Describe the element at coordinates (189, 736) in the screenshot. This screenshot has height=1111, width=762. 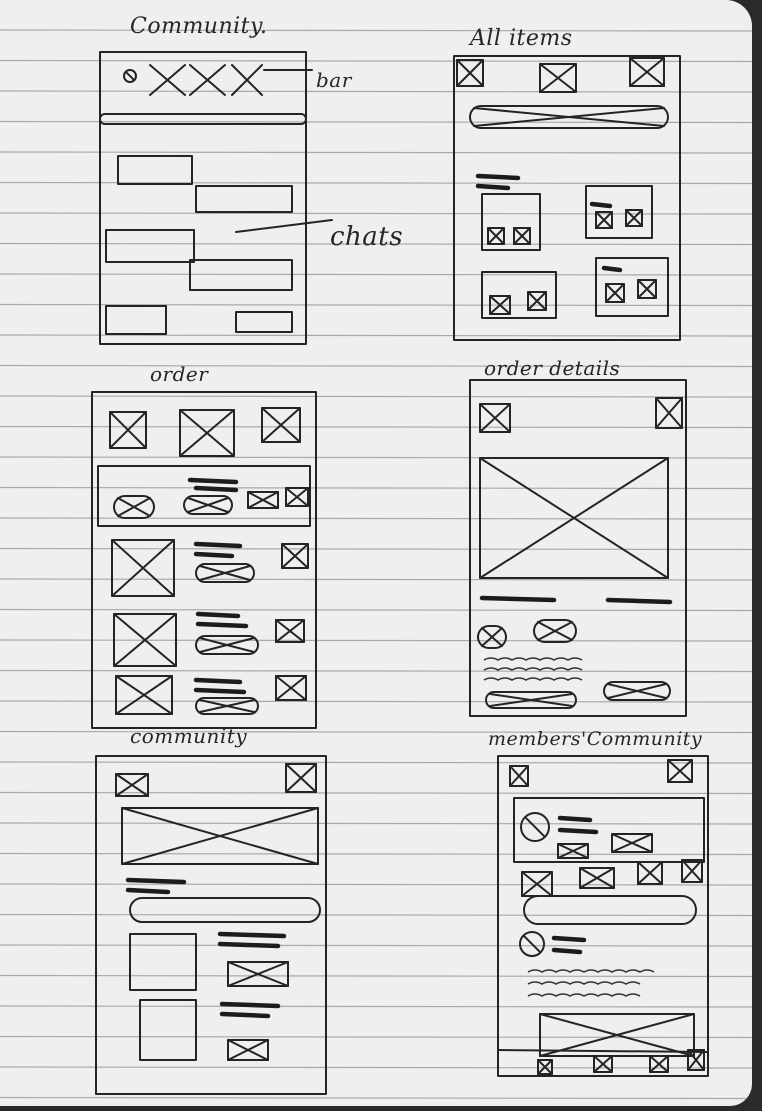
I see `label-community: community` at that location.